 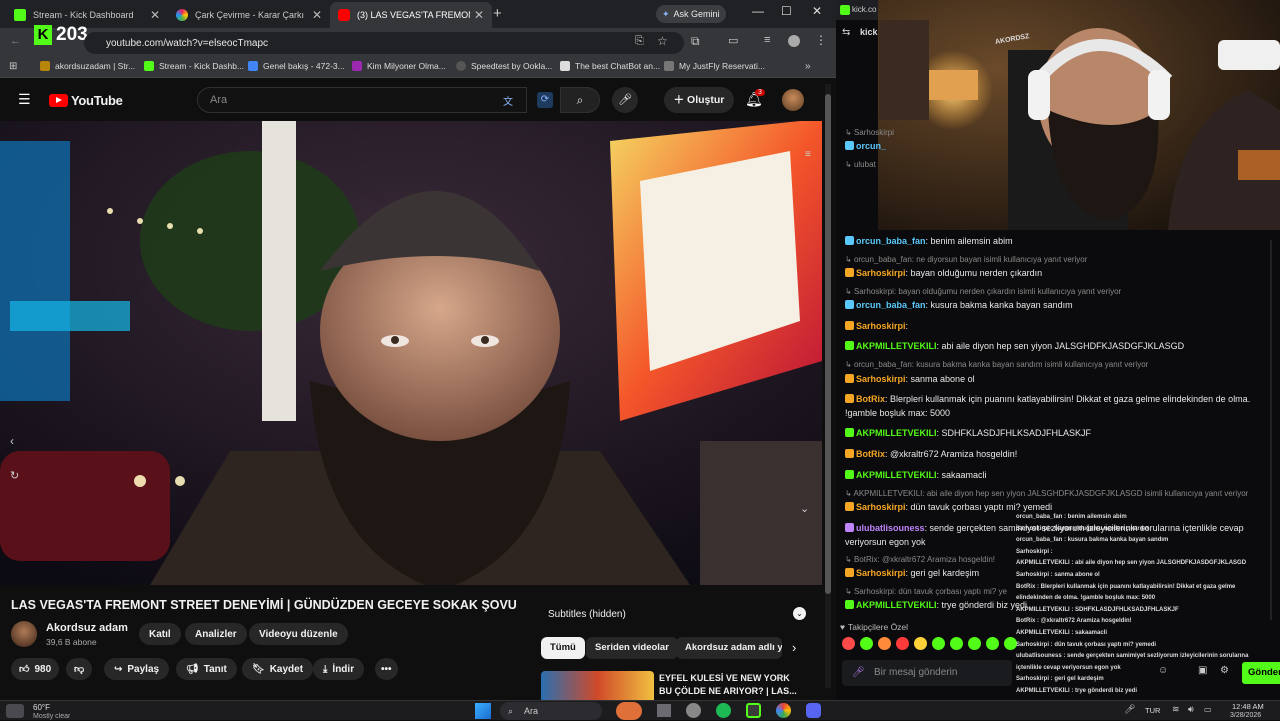 What do you see at coordinates (12, 441) in the screenshot?
I see `previous-arrow-icon: ‹` at bounding box center [12, 441].